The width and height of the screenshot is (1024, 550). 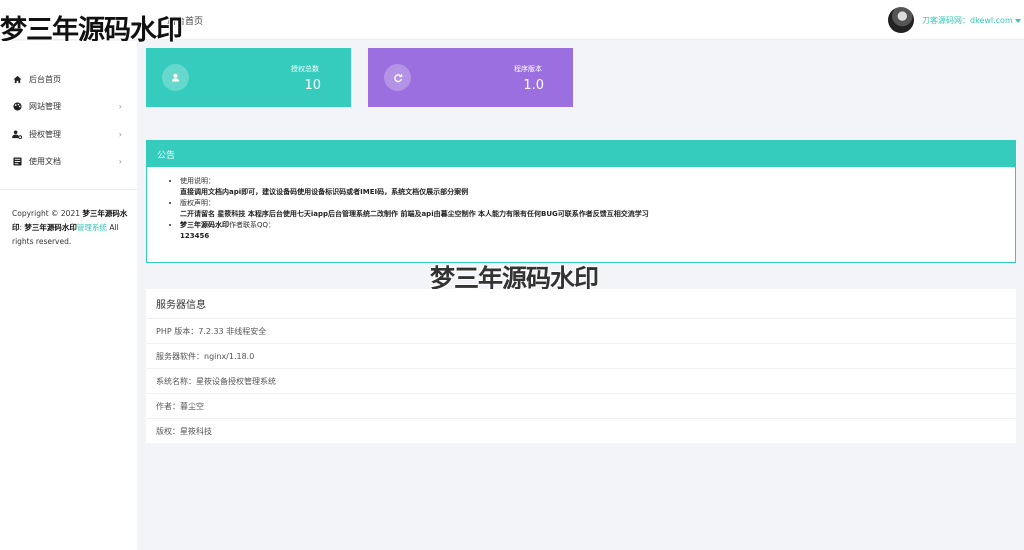 I want to click on stat-card-version: 程序版本 1.0, so click(x=470, y=77).